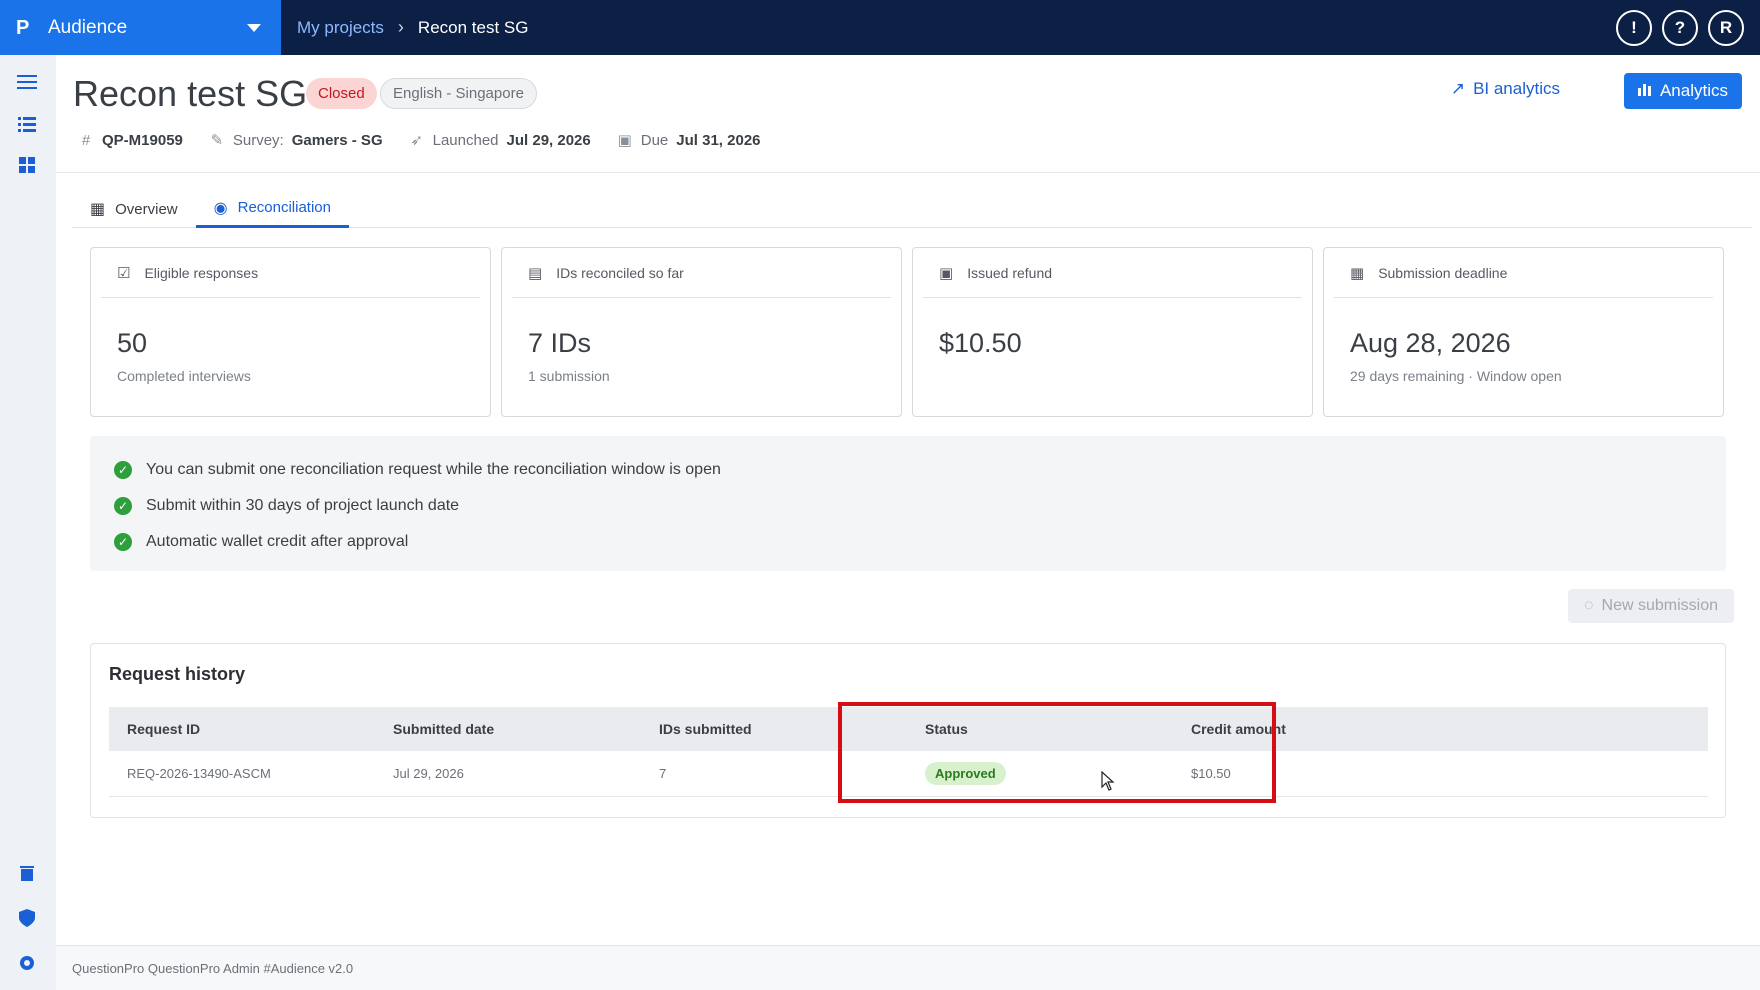 Image resolution: width=1760 pixels, height=990 pixels. What do you see at coordinates (458, 93) in the screenshot?
I see `language-badge: English - Singapore` at bounding box center [458, 93].